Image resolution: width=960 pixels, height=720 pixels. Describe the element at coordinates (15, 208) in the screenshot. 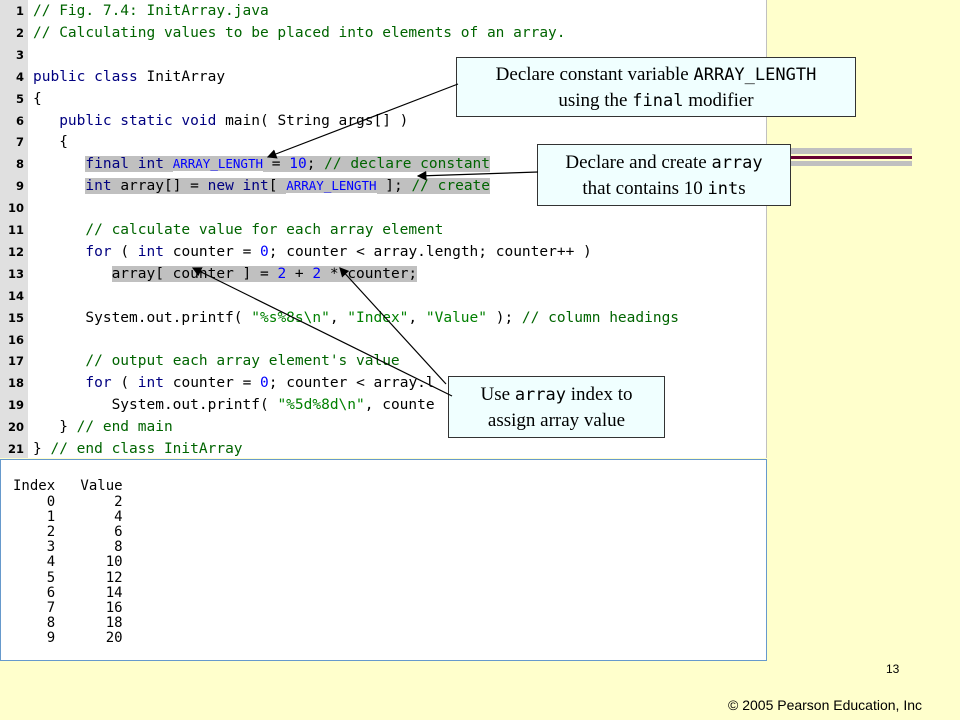

I see `line-number: 10` at that location.